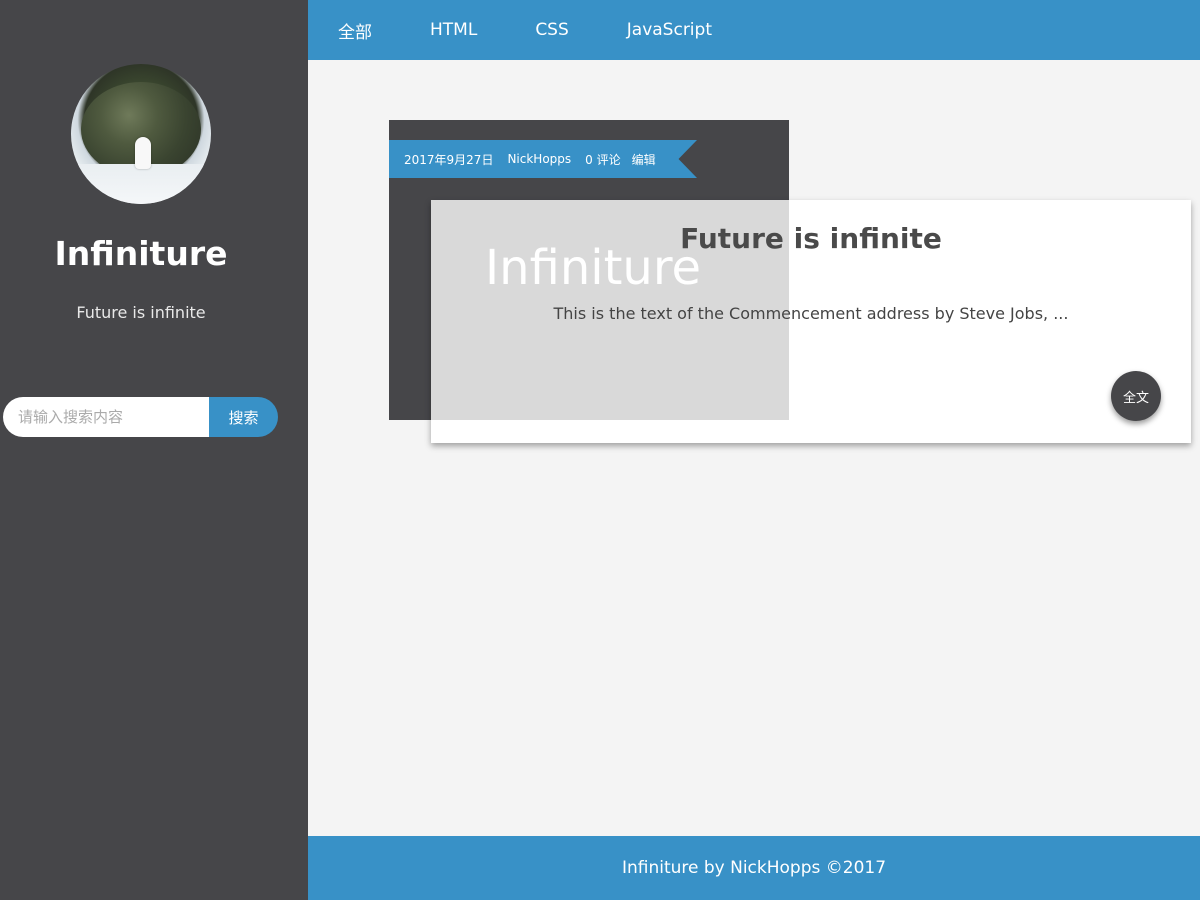  I want to click on read-more-button: 全文, so click(1136, 396).